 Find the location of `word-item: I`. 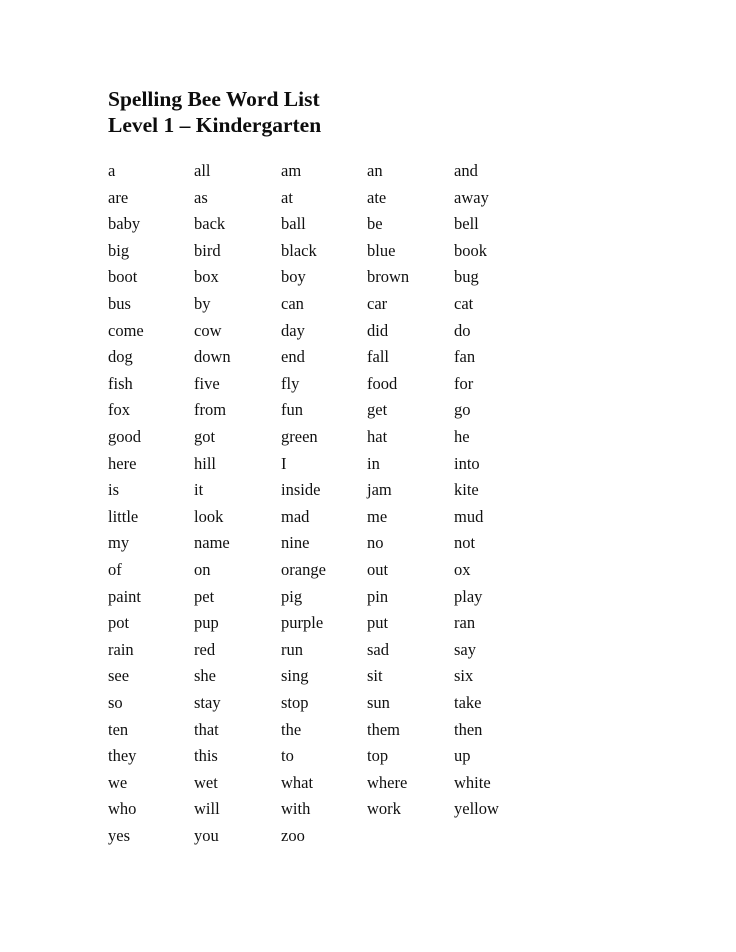

word-item: I is located at coordinates (284, 463).